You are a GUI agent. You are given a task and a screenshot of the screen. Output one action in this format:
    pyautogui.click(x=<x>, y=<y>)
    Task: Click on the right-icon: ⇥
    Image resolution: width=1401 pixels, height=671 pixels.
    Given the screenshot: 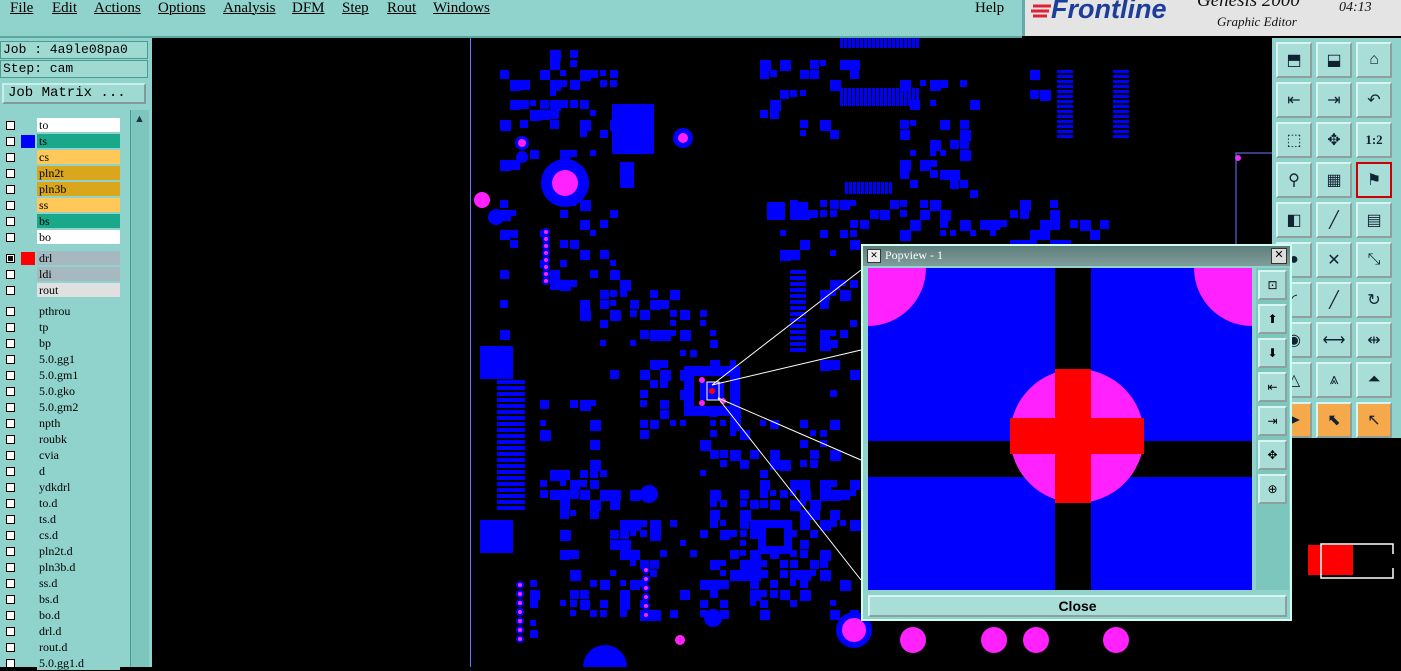 What is the action you would take?
    pyautogui.click(x=1272, y=421)
    